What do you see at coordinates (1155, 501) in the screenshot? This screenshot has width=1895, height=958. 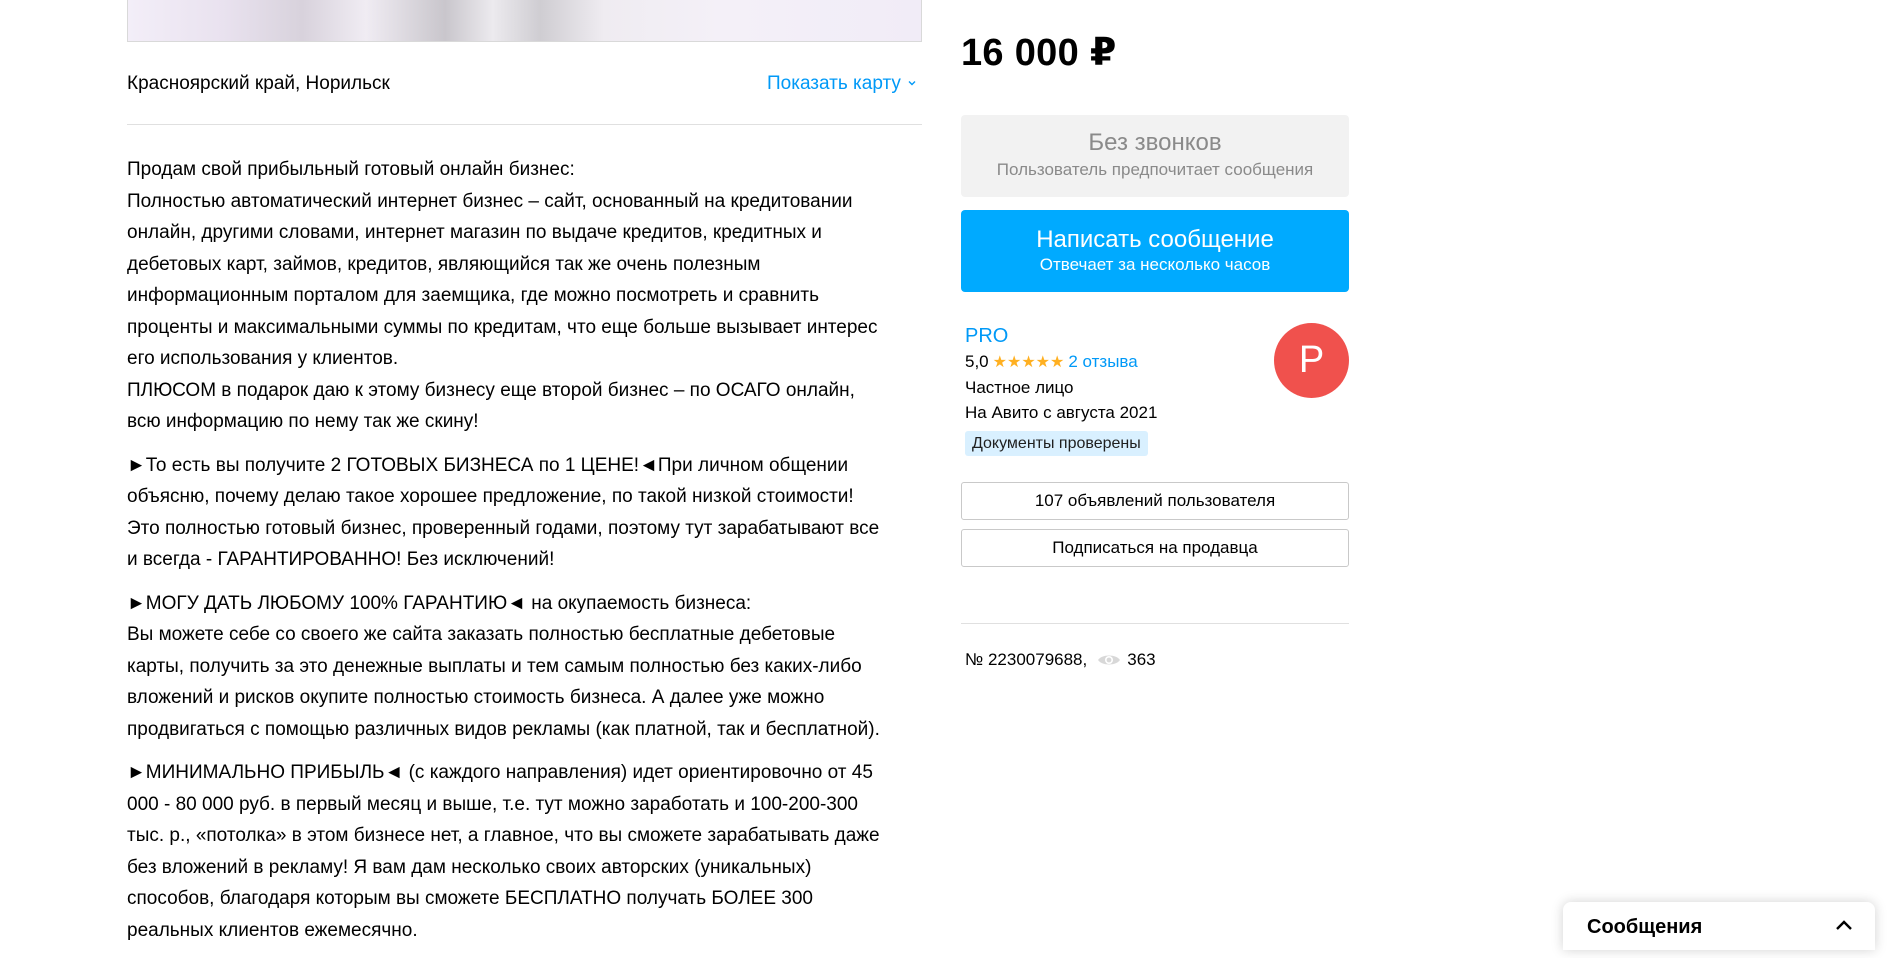 I see `user-listings-button: 107 объявлений пользователя` at bounding box center [1155, 501].